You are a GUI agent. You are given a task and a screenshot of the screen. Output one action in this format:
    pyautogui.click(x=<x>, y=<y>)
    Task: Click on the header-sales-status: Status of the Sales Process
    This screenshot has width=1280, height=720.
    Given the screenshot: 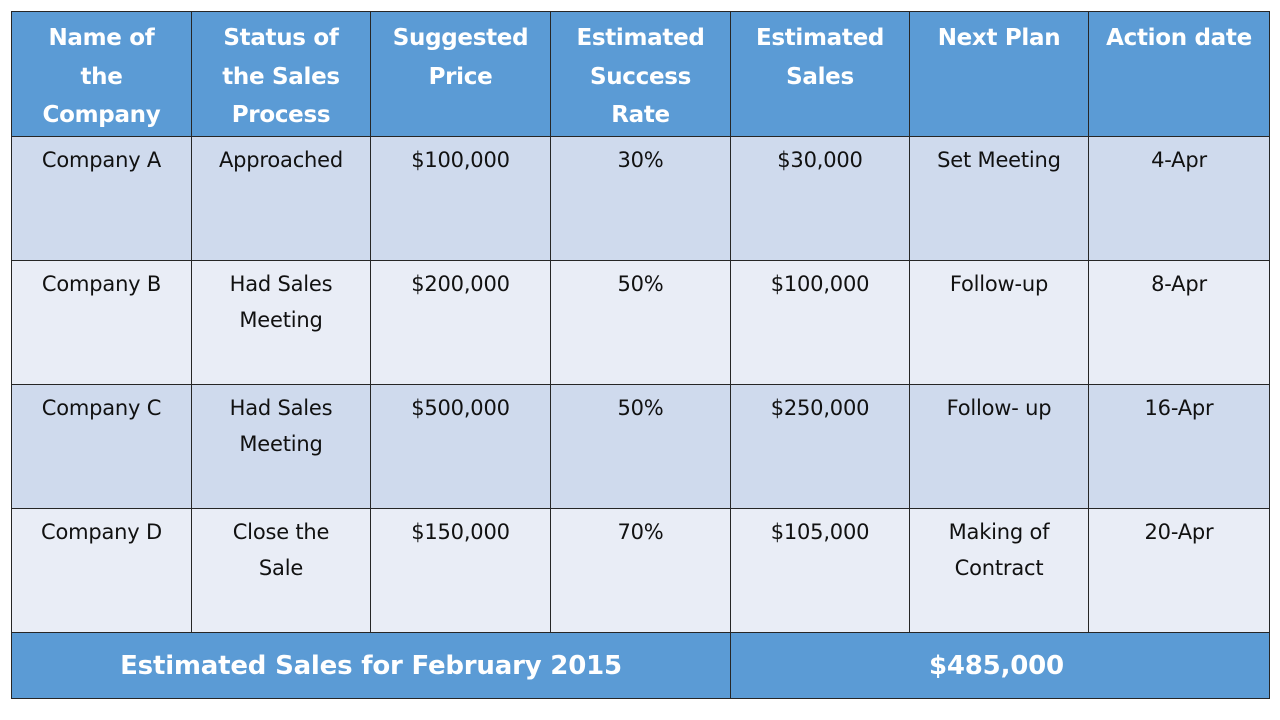 What is the action you would take?
    pyautogui.click(x=281, y=74)
    